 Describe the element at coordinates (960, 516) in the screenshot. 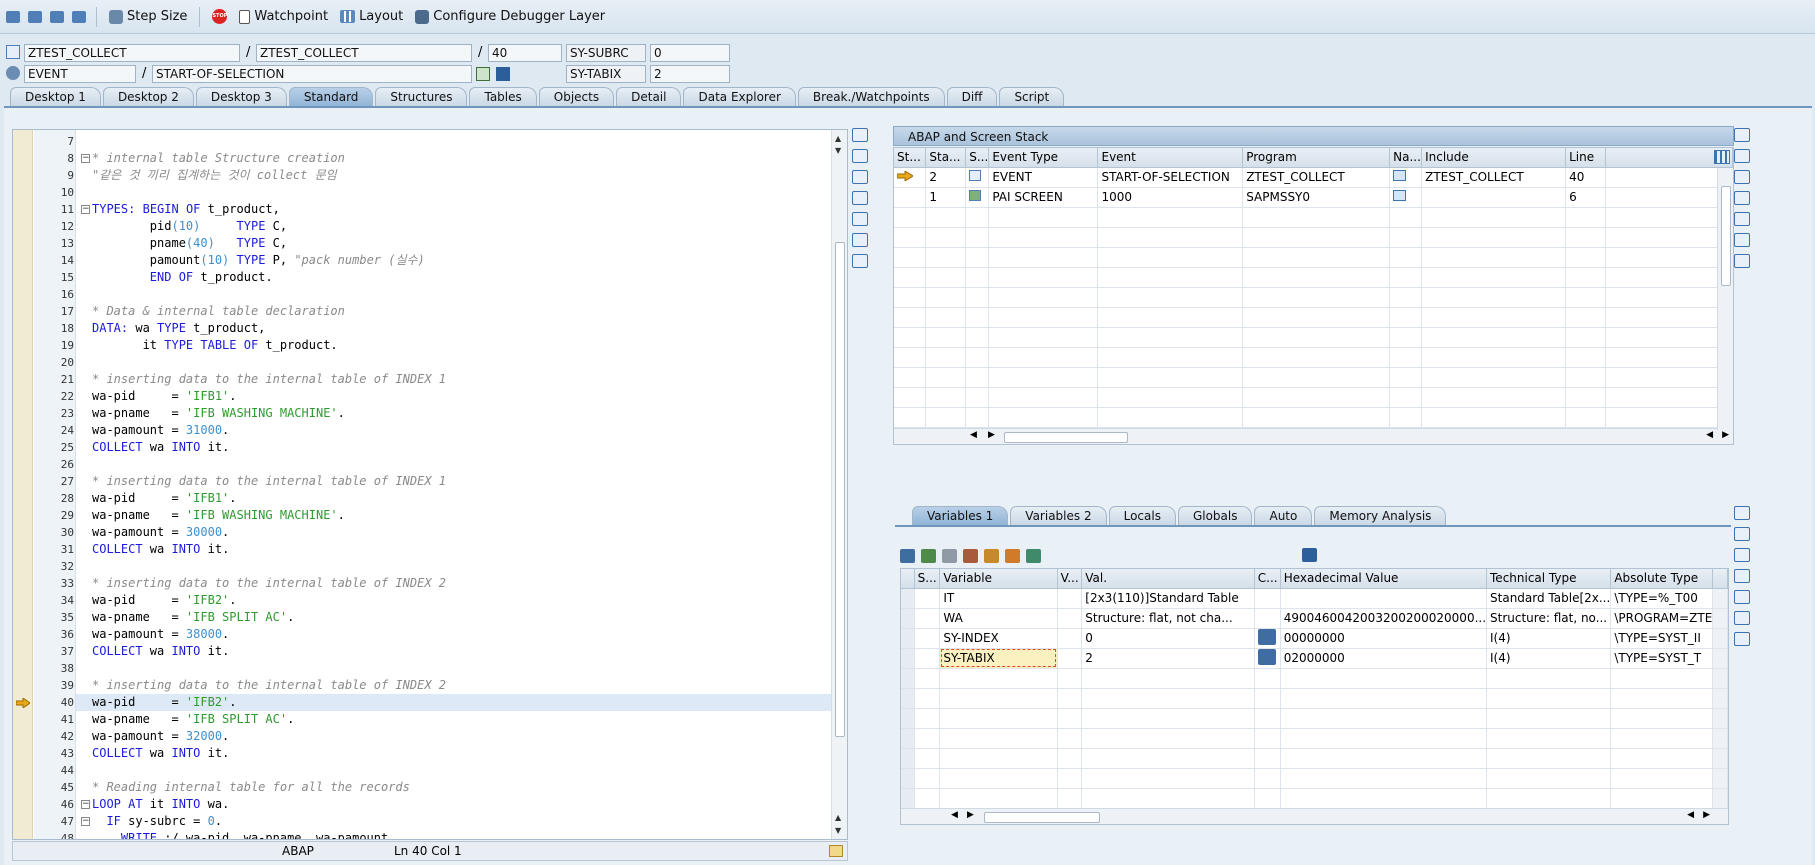

I see `var-tab-variables-1: Variables 1` at that location.